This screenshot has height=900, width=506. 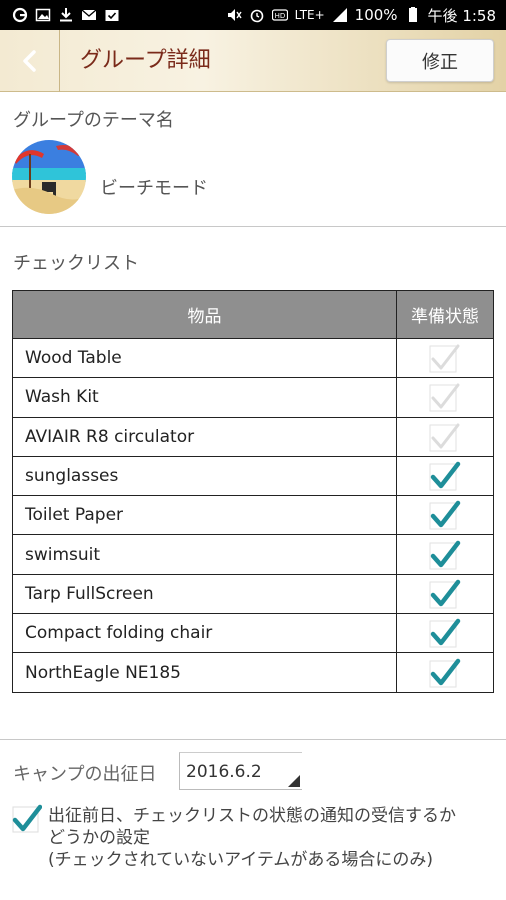 I want to click on table-header-row: 物品 準備状態, so click(x=253, y=314).